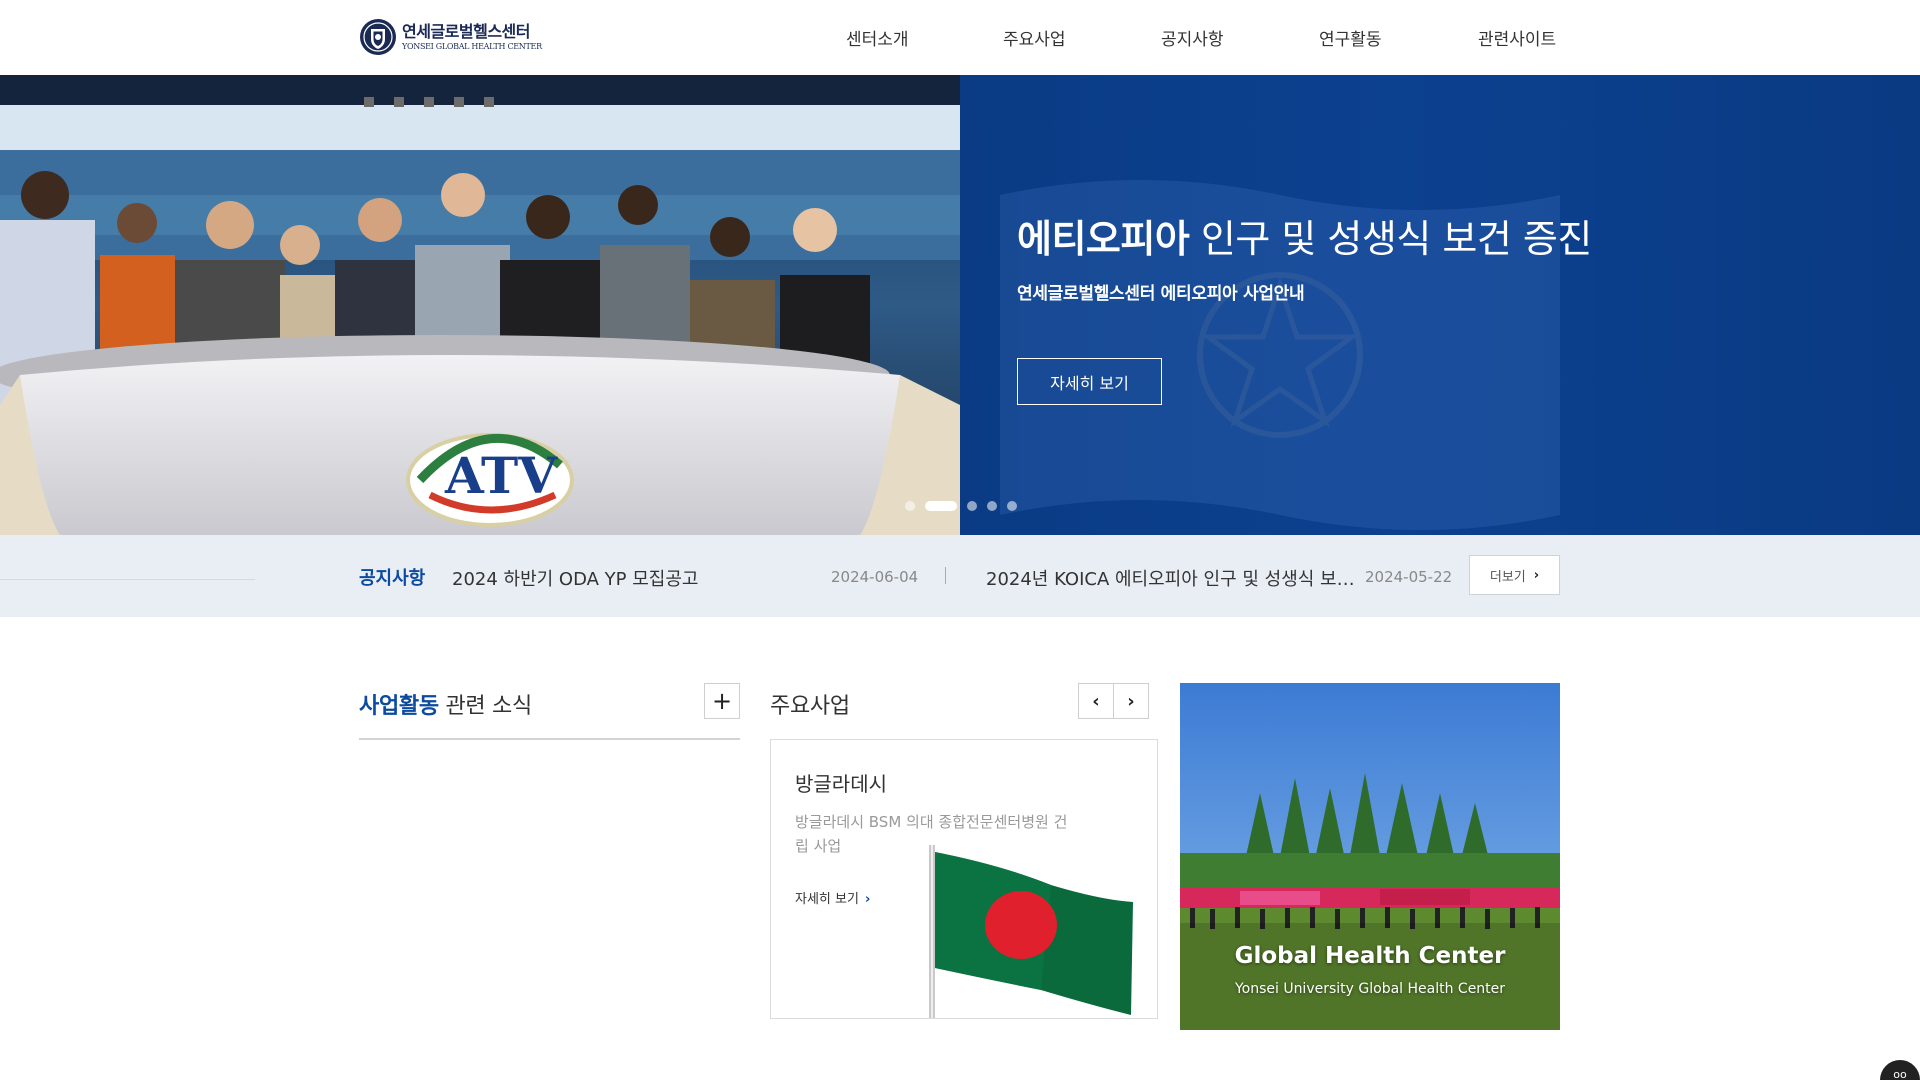 Image resolution: width=1920 pixels, height=1080 pixels. Describe the element at coordinates (399, 706) in the screenshot. I see `news-title-bold: 사업활동` at that location.